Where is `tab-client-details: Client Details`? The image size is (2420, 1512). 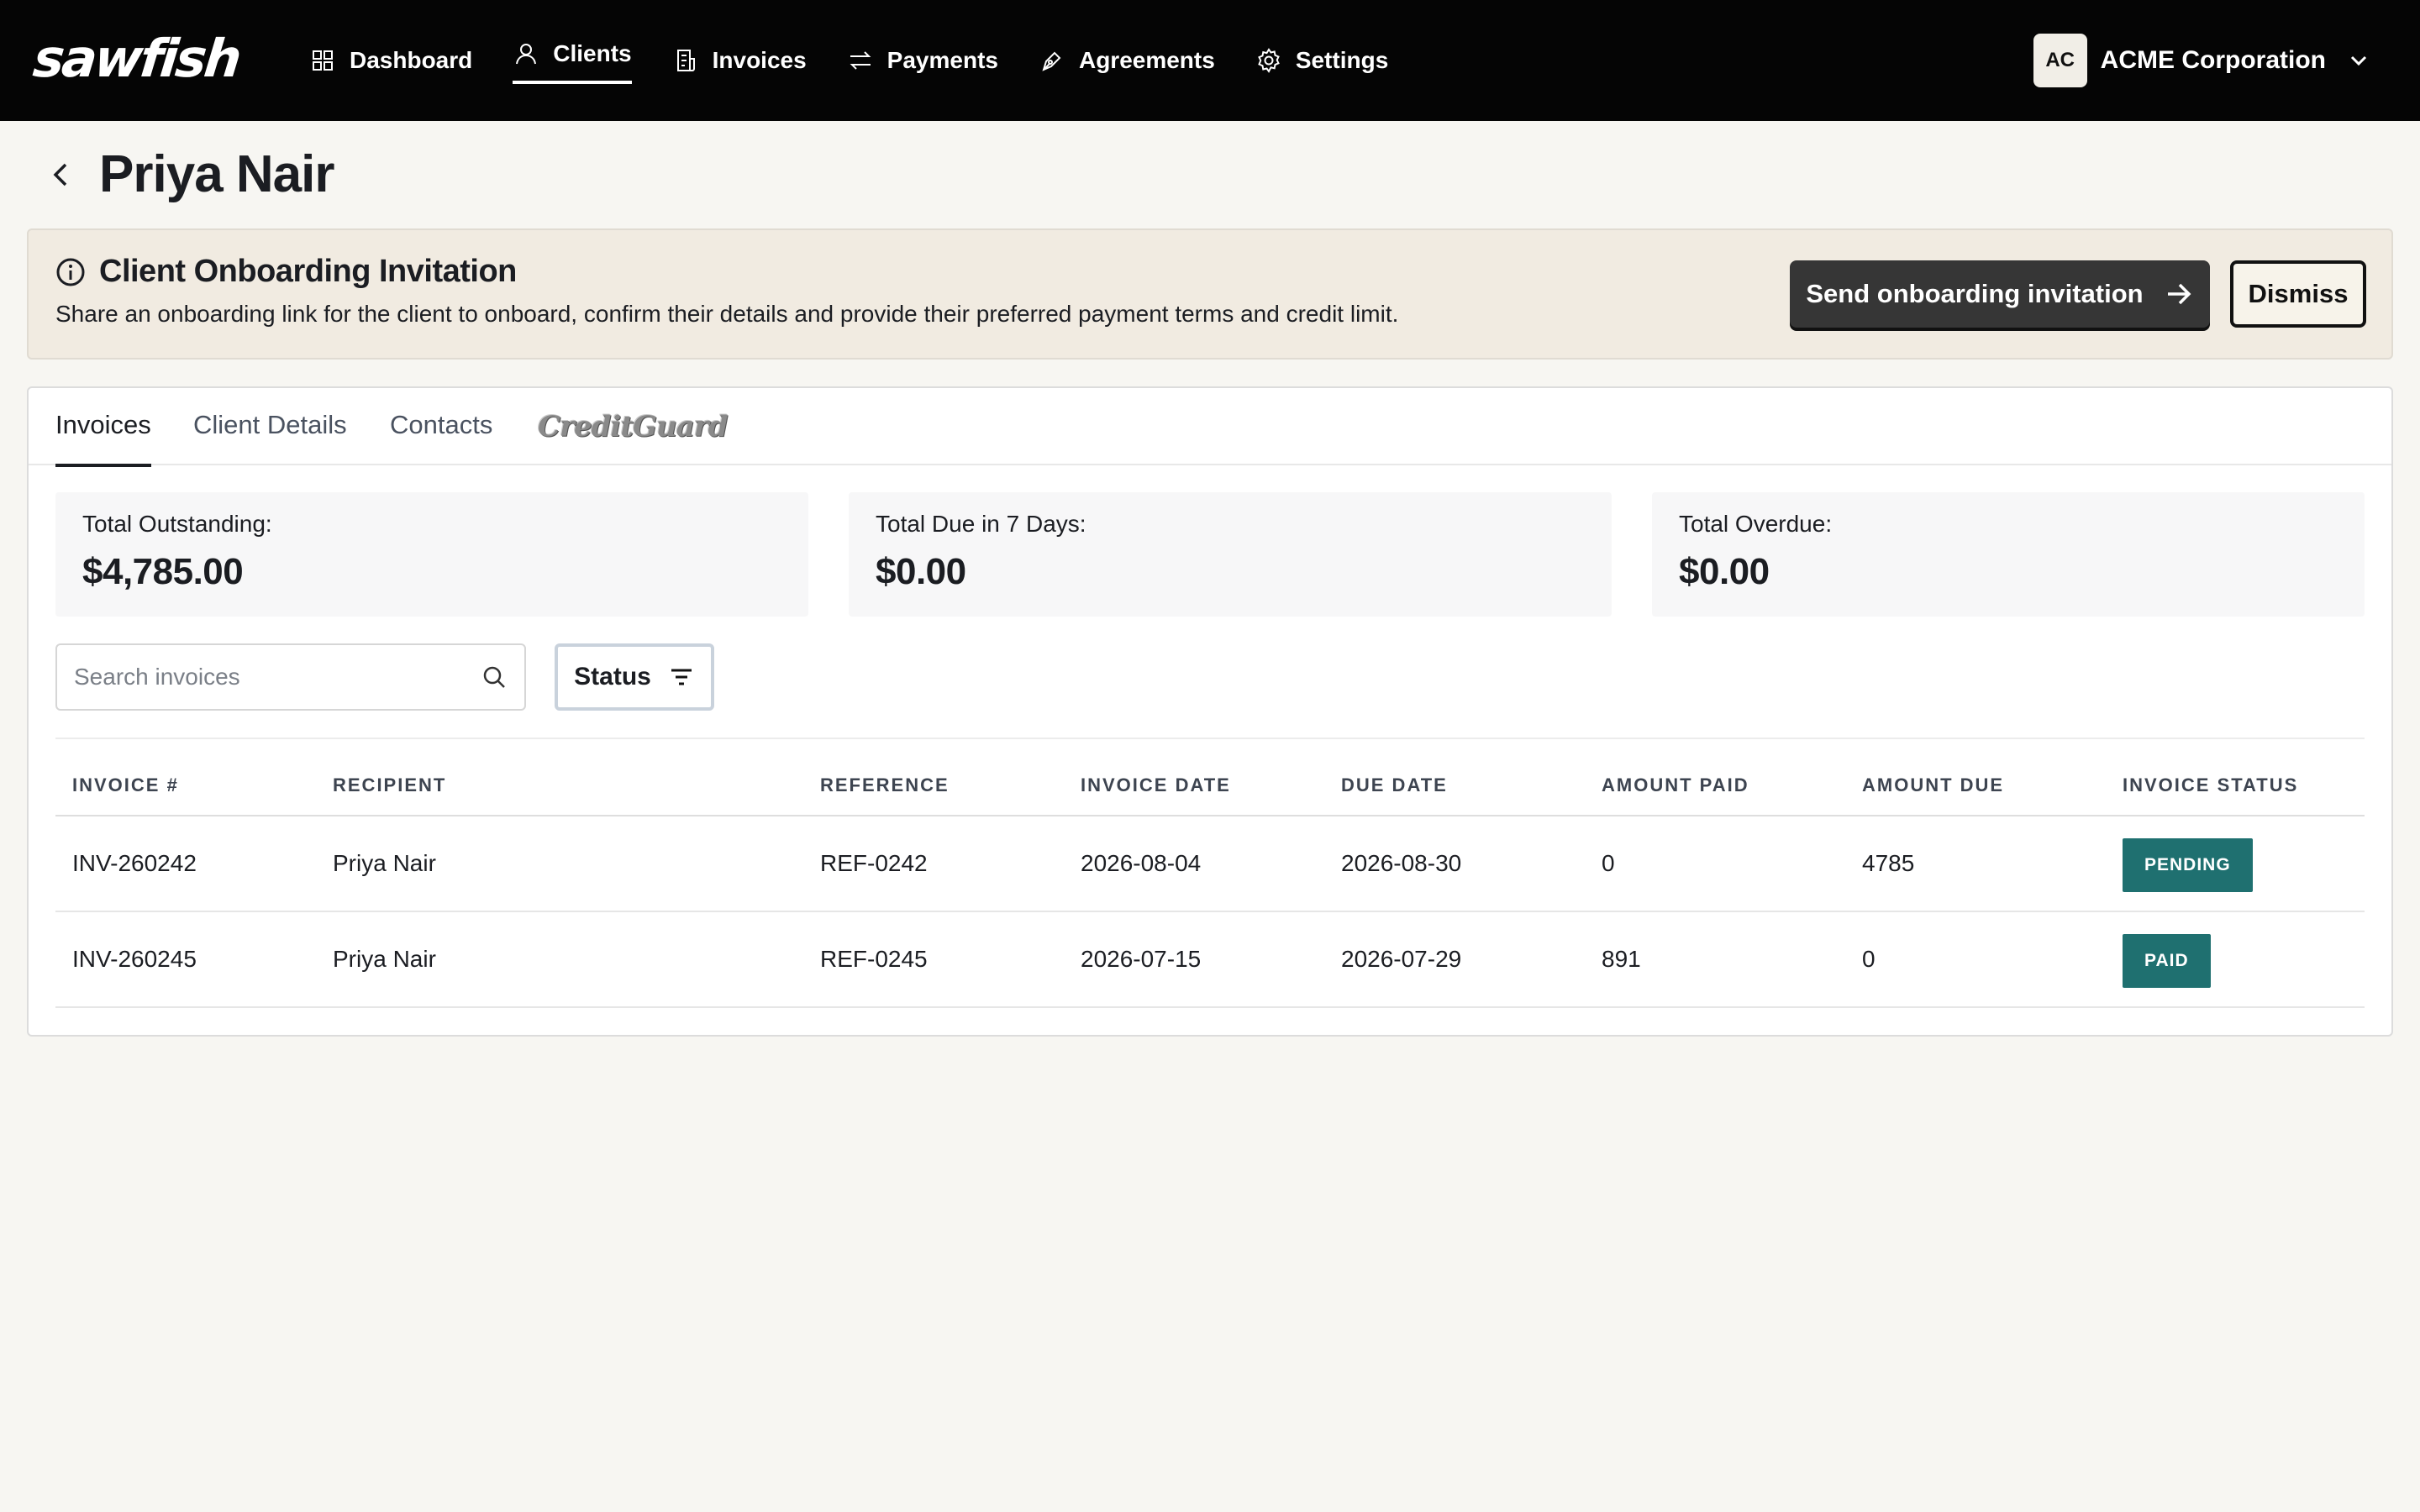 tab-client-details: Client Details is located at coordinates (270, 425).